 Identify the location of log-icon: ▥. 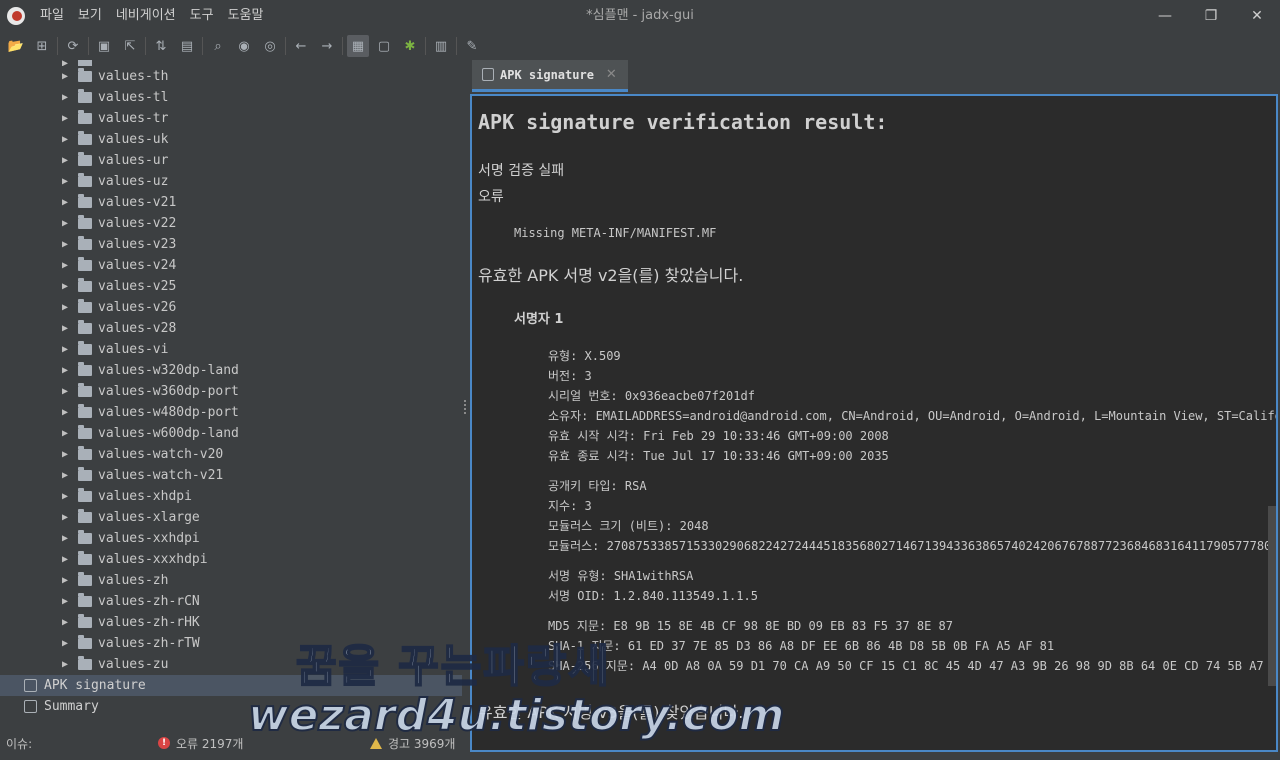
(441, 46).